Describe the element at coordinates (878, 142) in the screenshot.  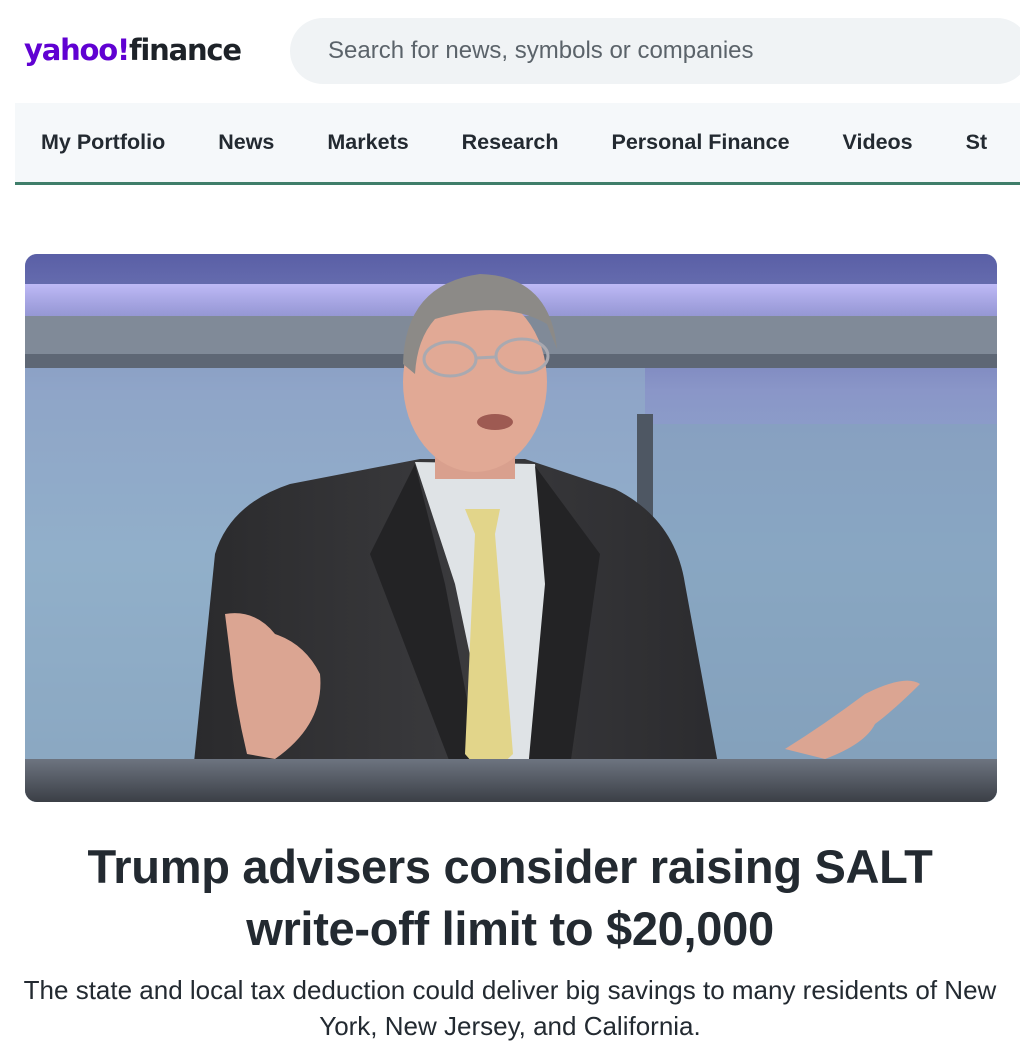
I see `nav-item-videos: Videos` at that location.